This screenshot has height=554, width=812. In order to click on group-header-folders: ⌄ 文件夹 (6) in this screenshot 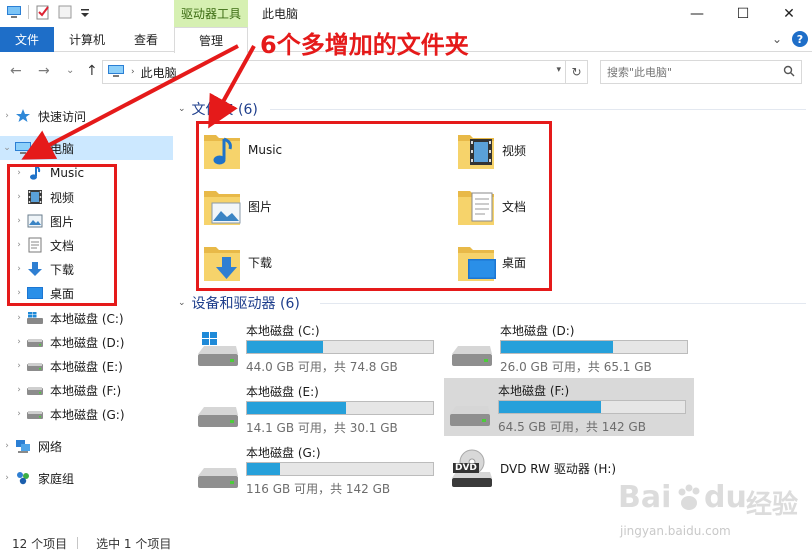, I will do `click(218, 109)`.